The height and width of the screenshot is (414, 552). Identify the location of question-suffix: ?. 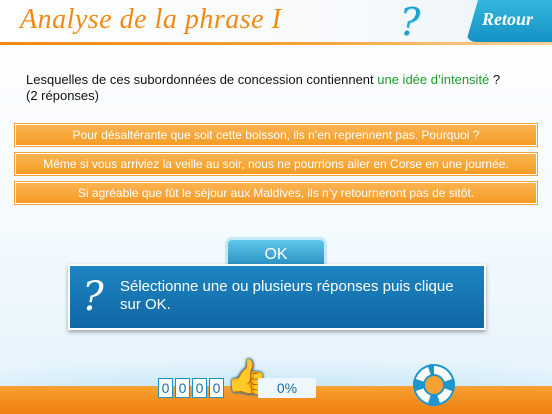
(495, 79).